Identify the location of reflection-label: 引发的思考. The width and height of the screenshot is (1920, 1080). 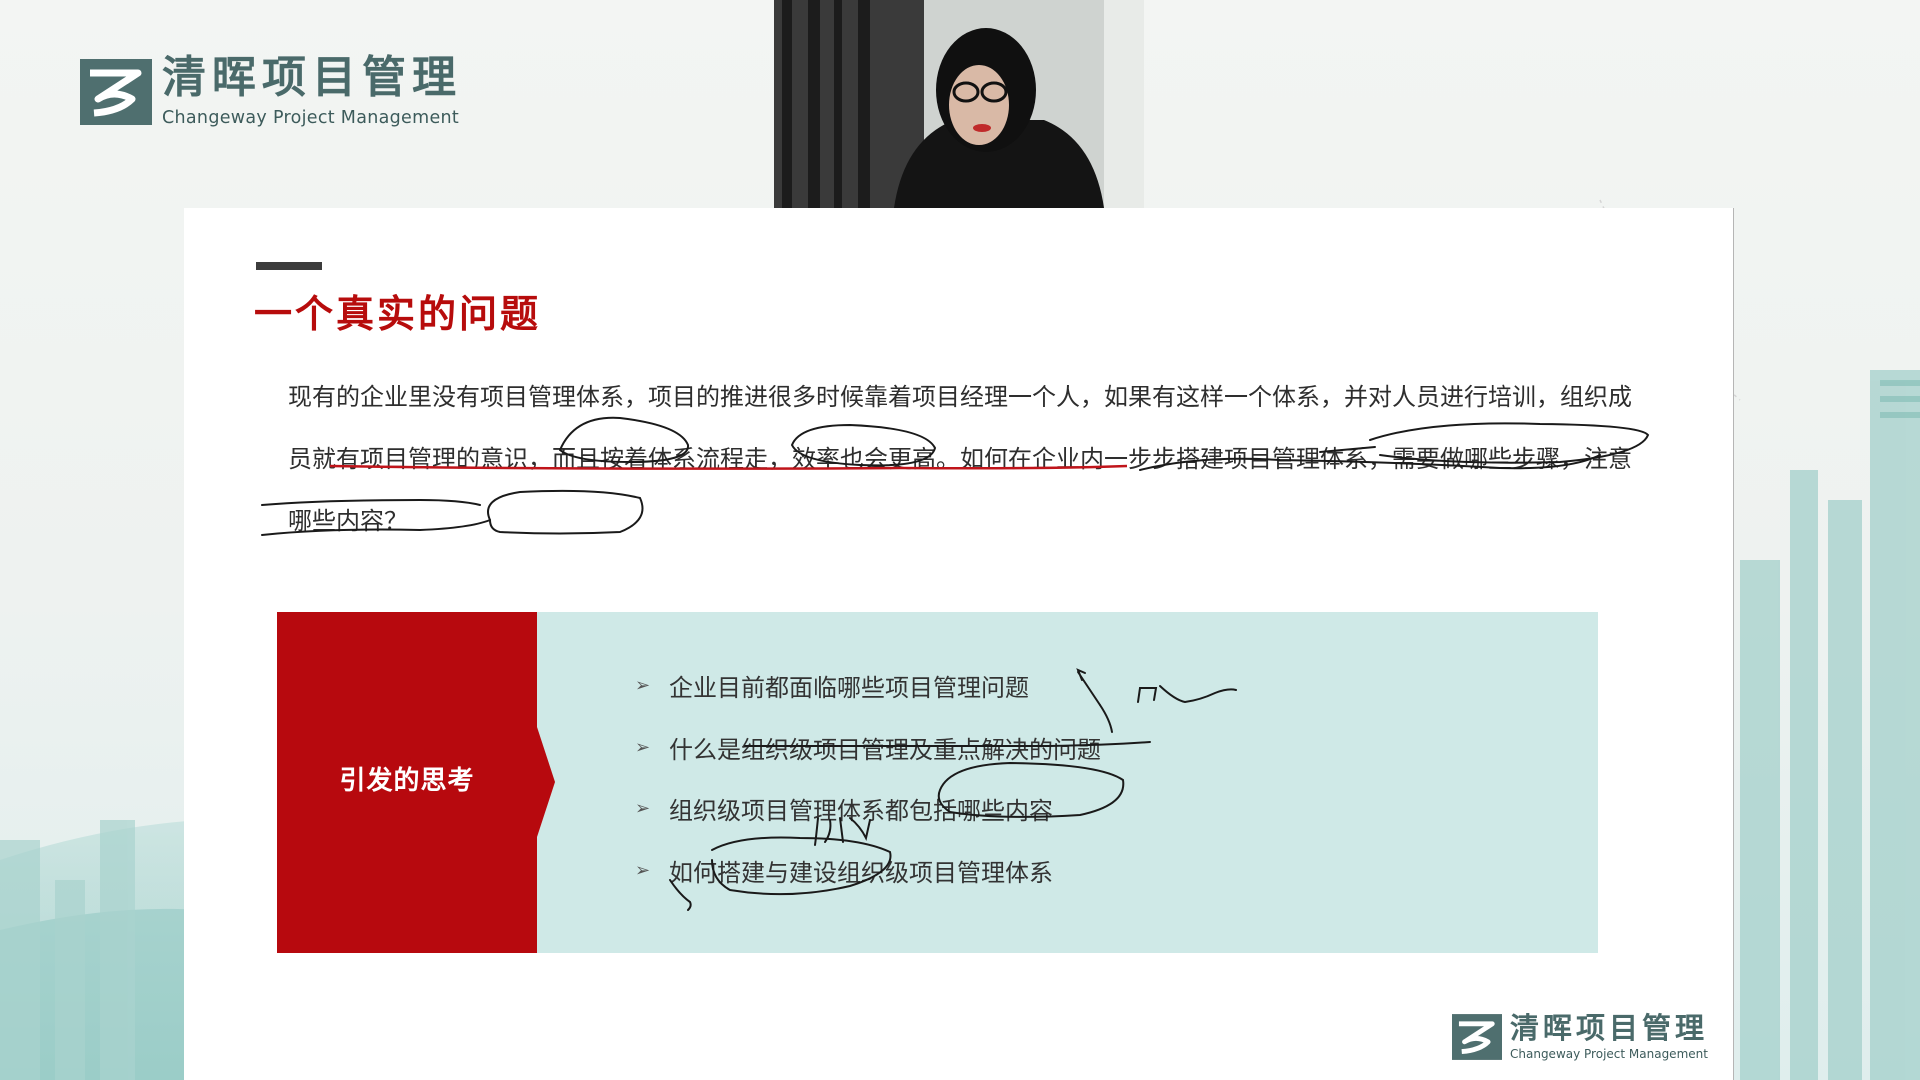
(407, 781).